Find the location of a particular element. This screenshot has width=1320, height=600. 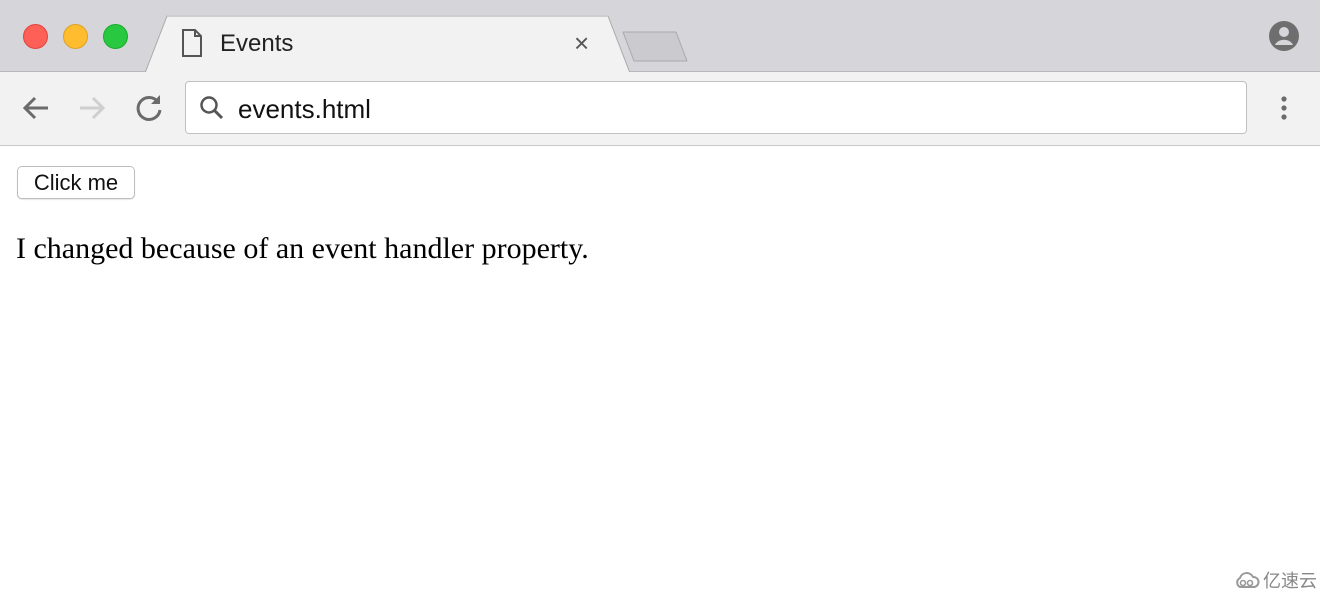

address-bar: events.html is located at coordinates (716, 107).